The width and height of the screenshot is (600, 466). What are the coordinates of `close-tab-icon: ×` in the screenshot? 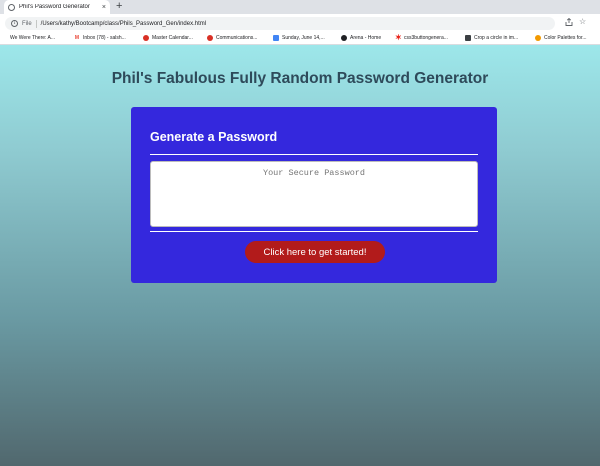 It's located at (104, 7).